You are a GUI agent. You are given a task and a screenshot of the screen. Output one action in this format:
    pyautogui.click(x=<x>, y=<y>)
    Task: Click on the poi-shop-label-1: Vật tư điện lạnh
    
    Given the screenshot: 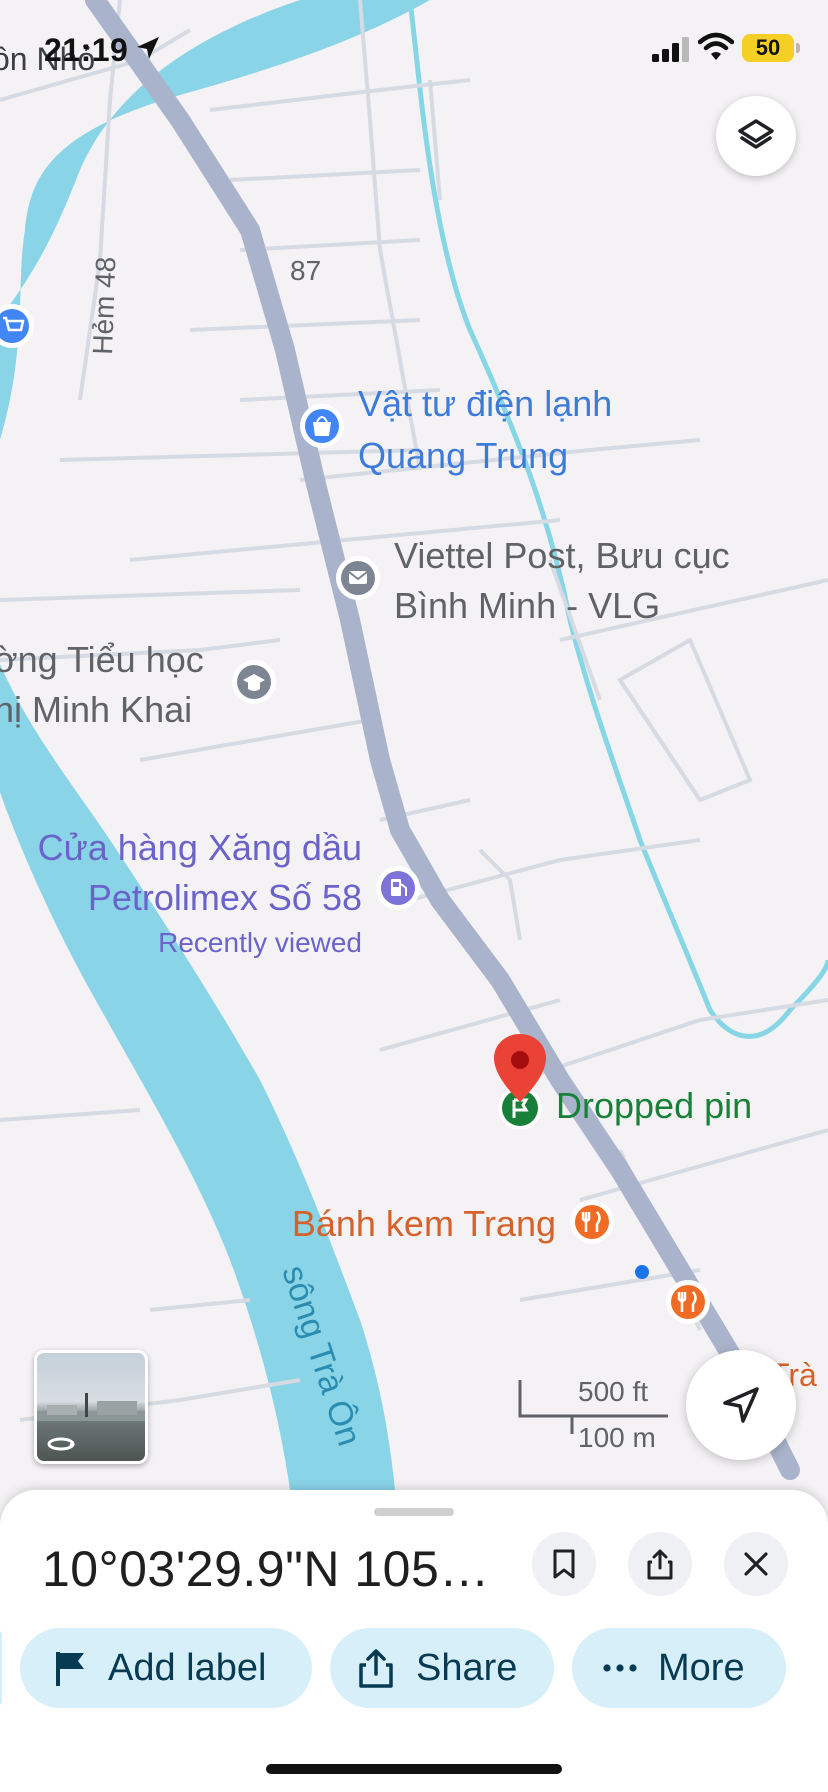 What is the action you would take?
    pyautogui.click(x=485, y=403)
    